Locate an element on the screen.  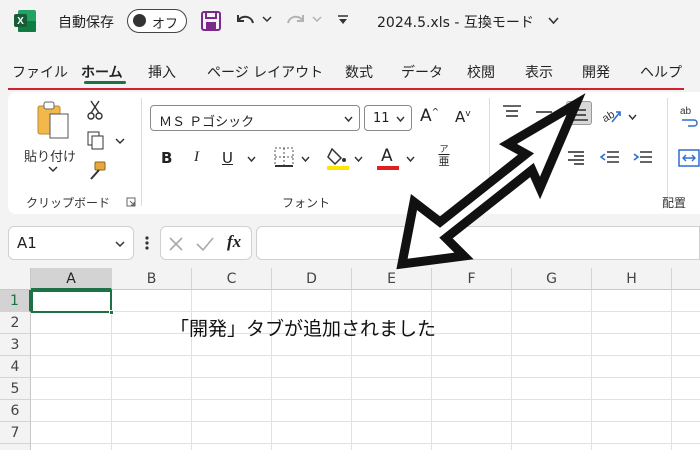
file-name: 2024.5.xls is located at coordinates (413, 23).